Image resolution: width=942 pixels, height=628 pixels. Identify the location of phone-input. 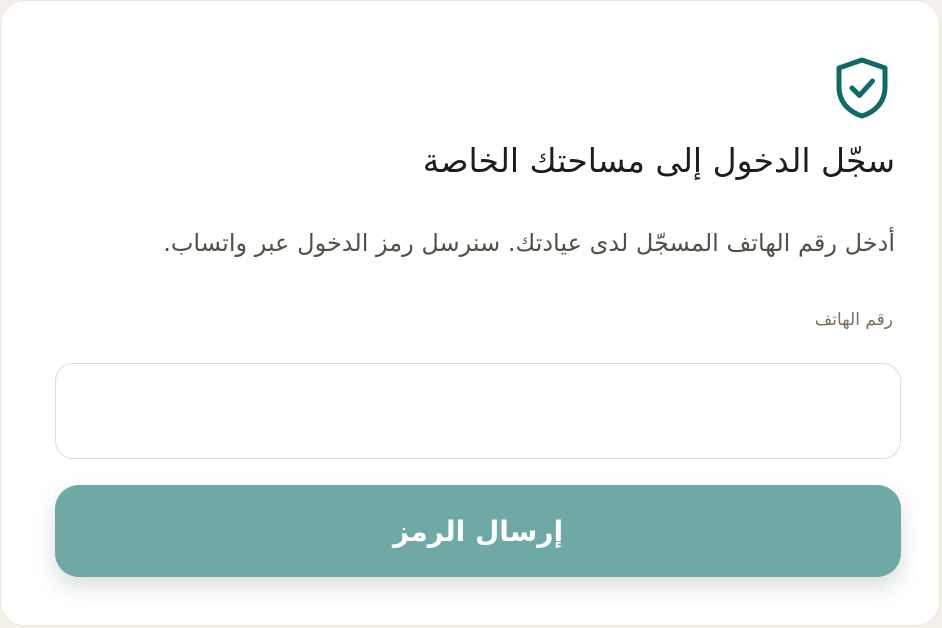
(478, 411).